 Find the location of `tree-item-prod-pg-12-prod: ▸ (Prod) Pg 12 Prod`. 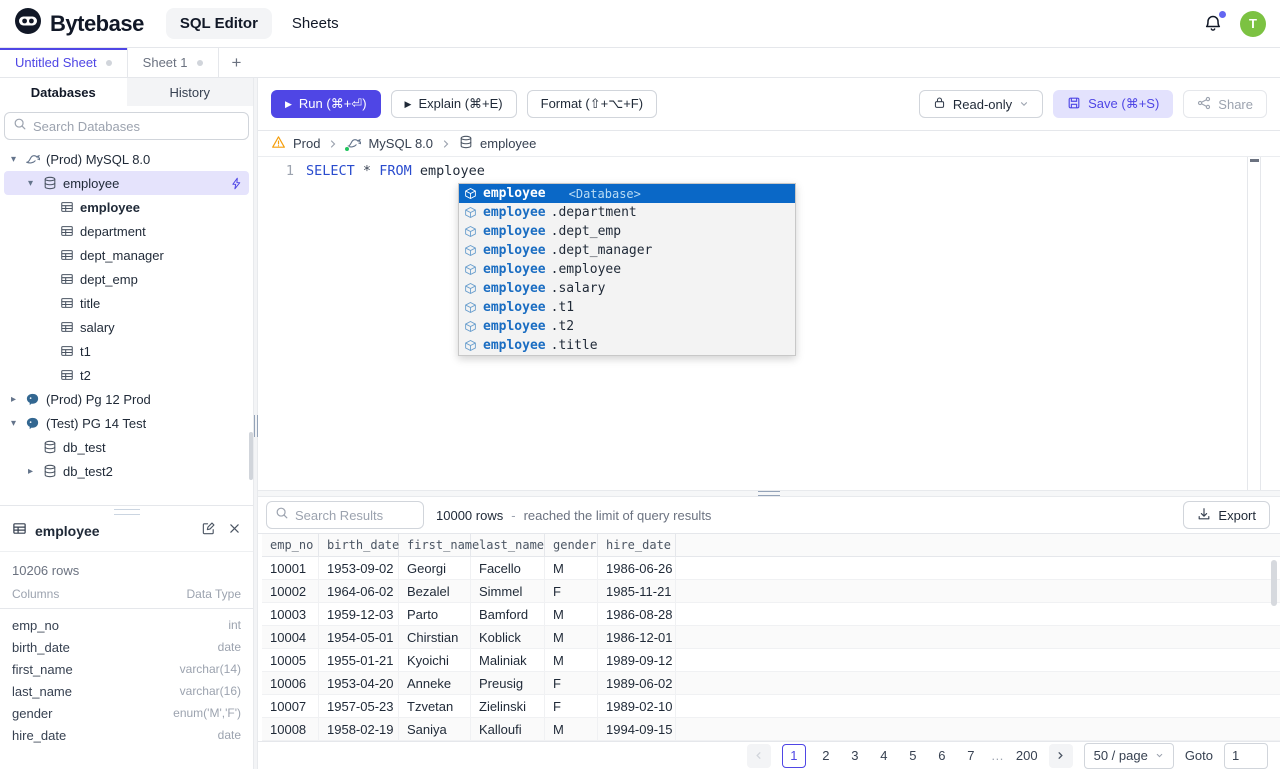

tree-item-prod-pg-12-prod: ▸ (Prod) Pg 12 Prod is located at coordinates (126, 399).